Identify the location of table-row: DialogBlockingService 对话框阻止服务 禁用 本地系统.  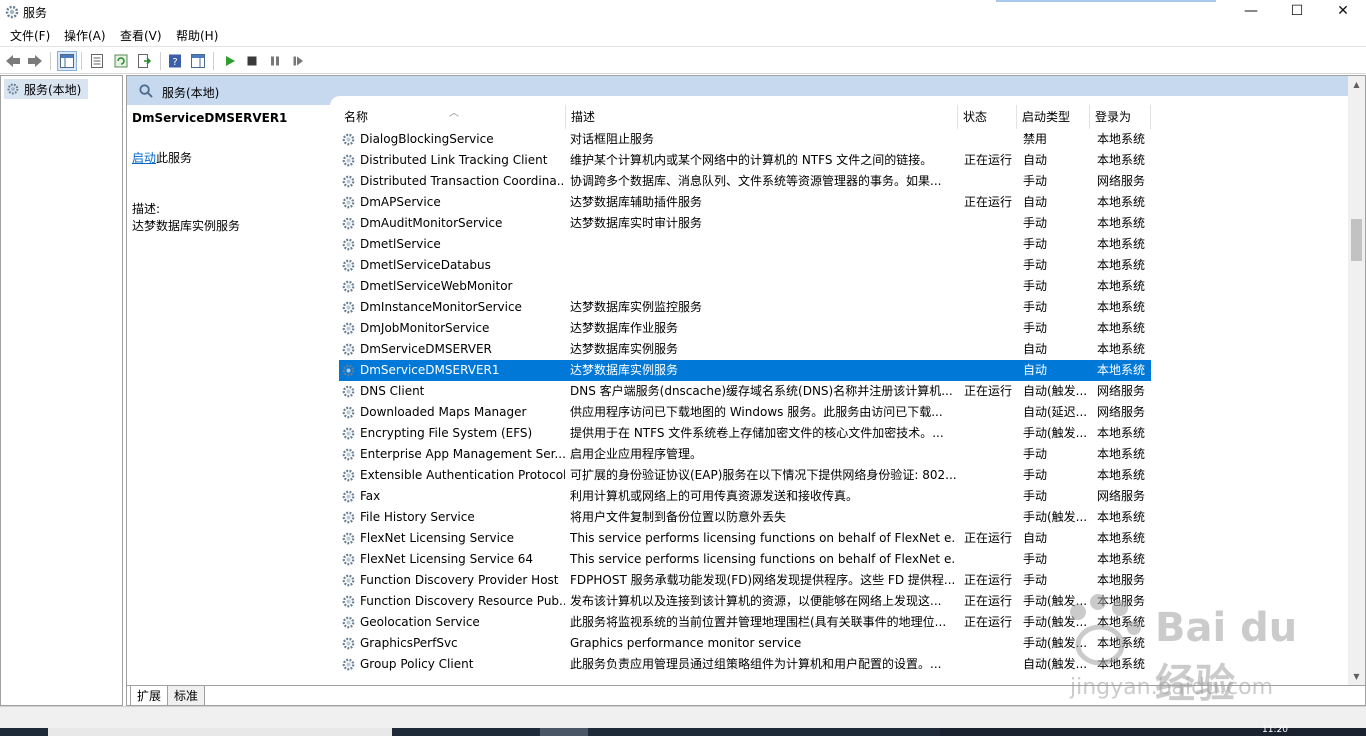
(745, 139).